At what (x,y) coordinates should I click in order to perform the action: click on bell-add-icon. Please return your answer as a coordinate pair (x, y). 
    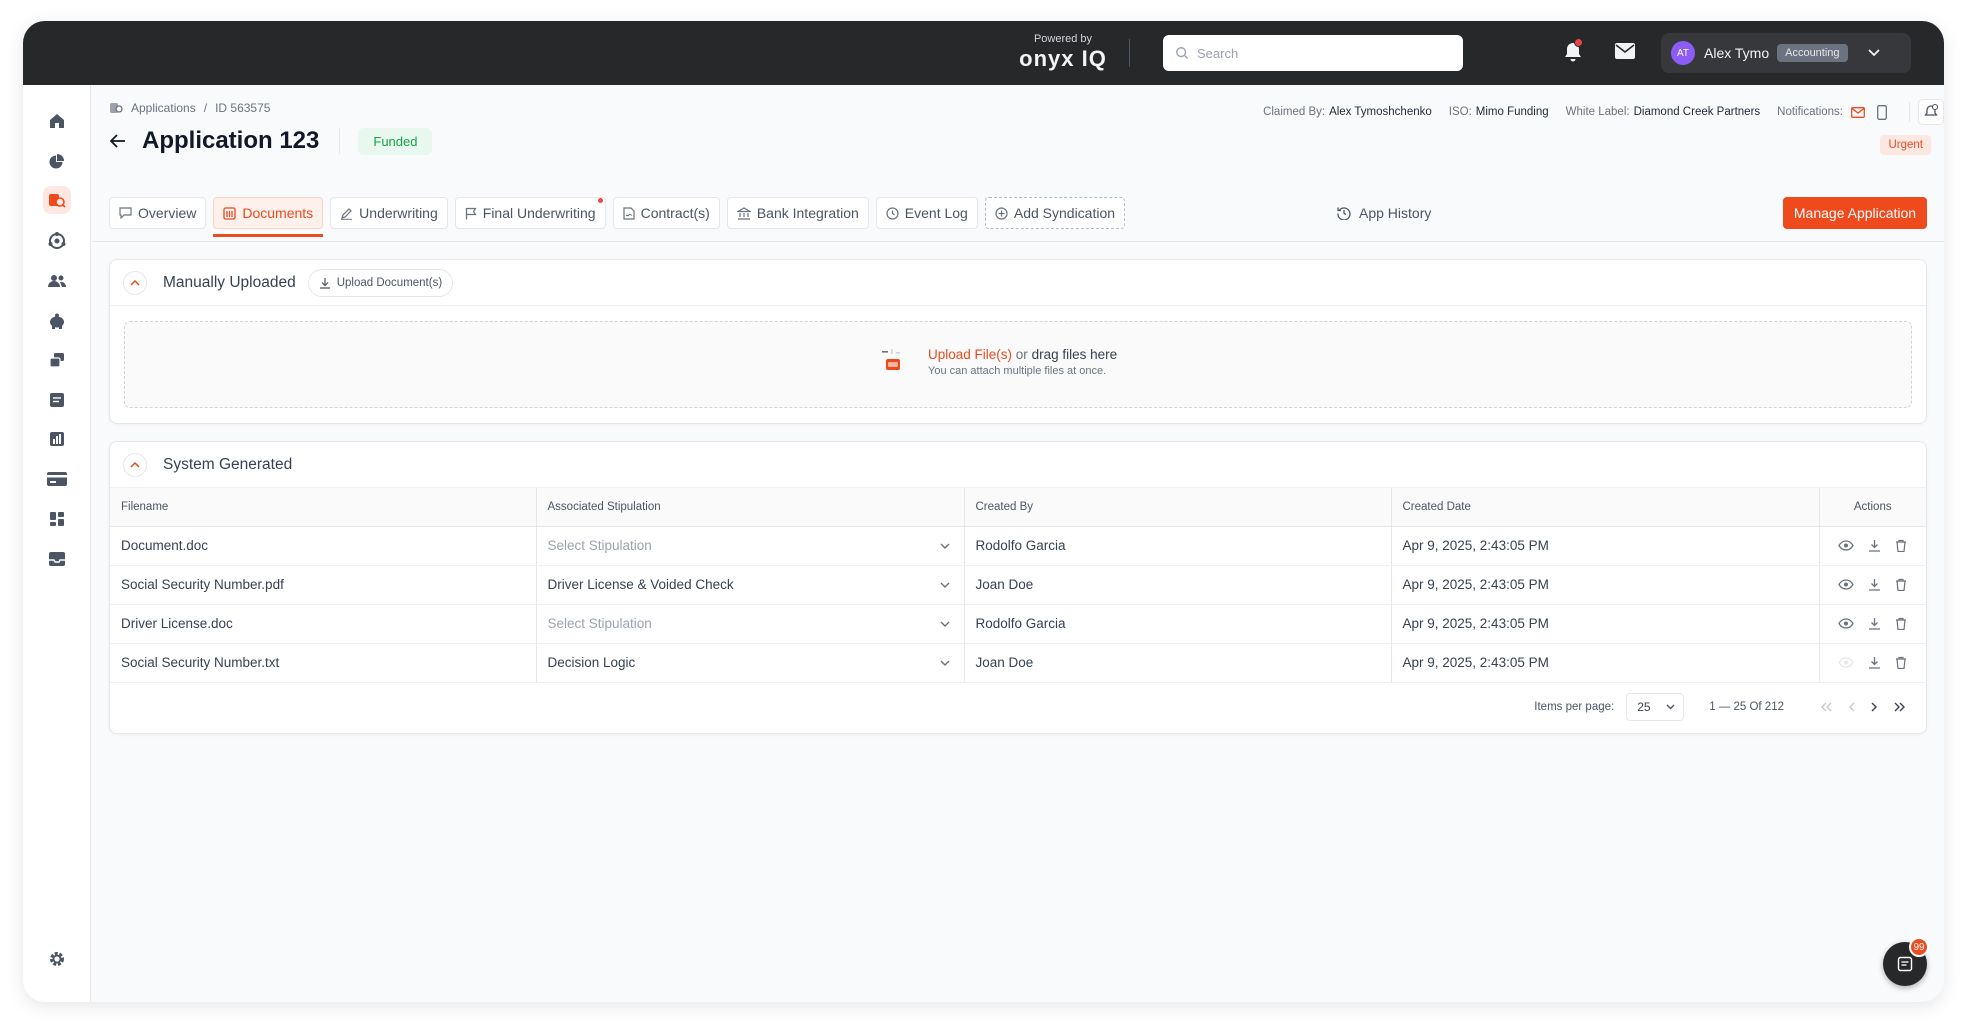
    Looking at the image, I should click on (1931, 112).